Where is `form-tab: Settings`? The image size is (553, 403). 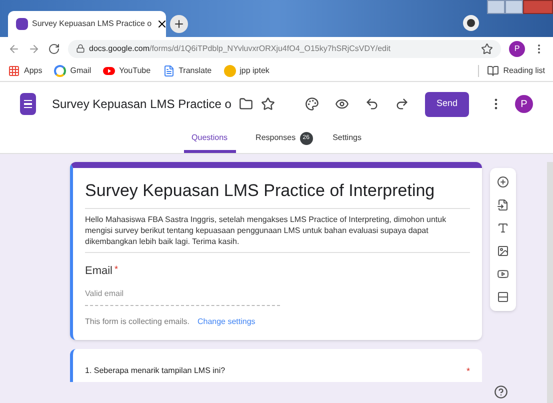
form-tab: Settings is located at coordinates (347, 139).